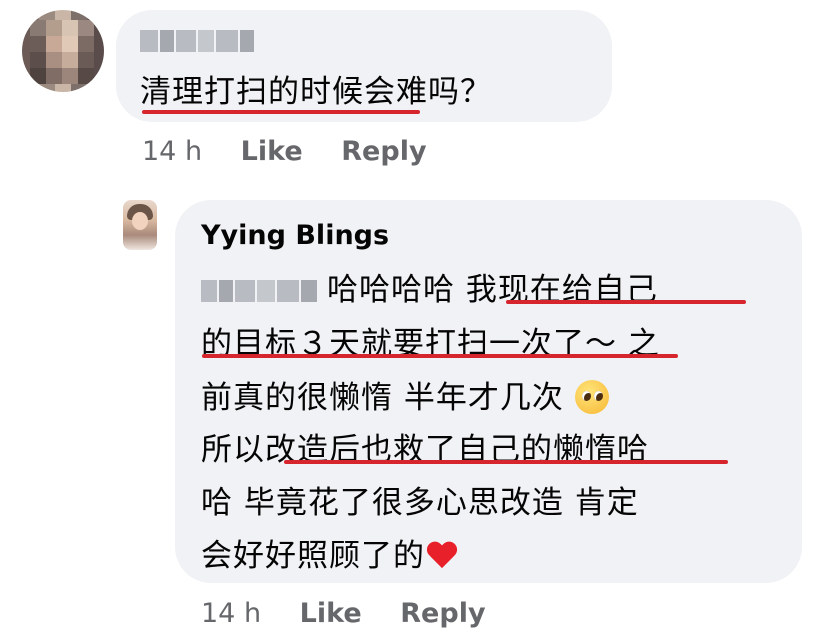 Image resolution: width=828 pixels, height=639 pixels. What do you see at coordinates (442, 556) in the screenshot?
I see `red-heart-icon` at bounding box center [442, 556].